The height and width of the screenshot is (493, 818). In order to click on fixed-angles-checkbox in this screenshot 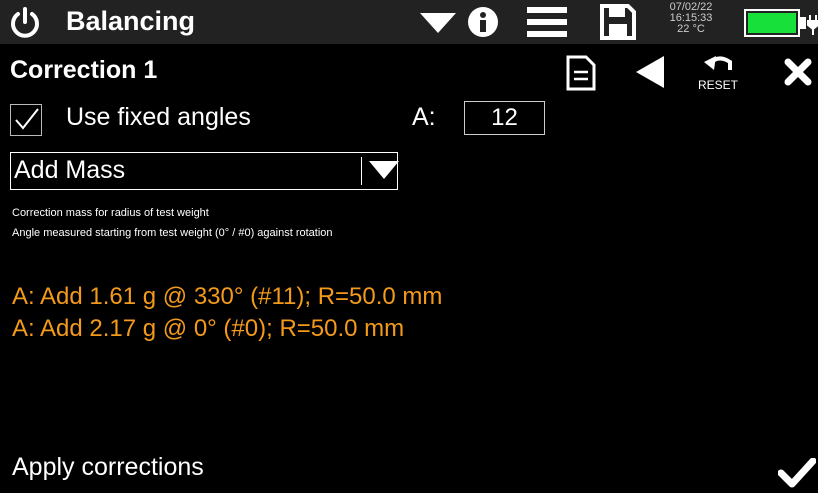, I will do `click(26, 120)`.